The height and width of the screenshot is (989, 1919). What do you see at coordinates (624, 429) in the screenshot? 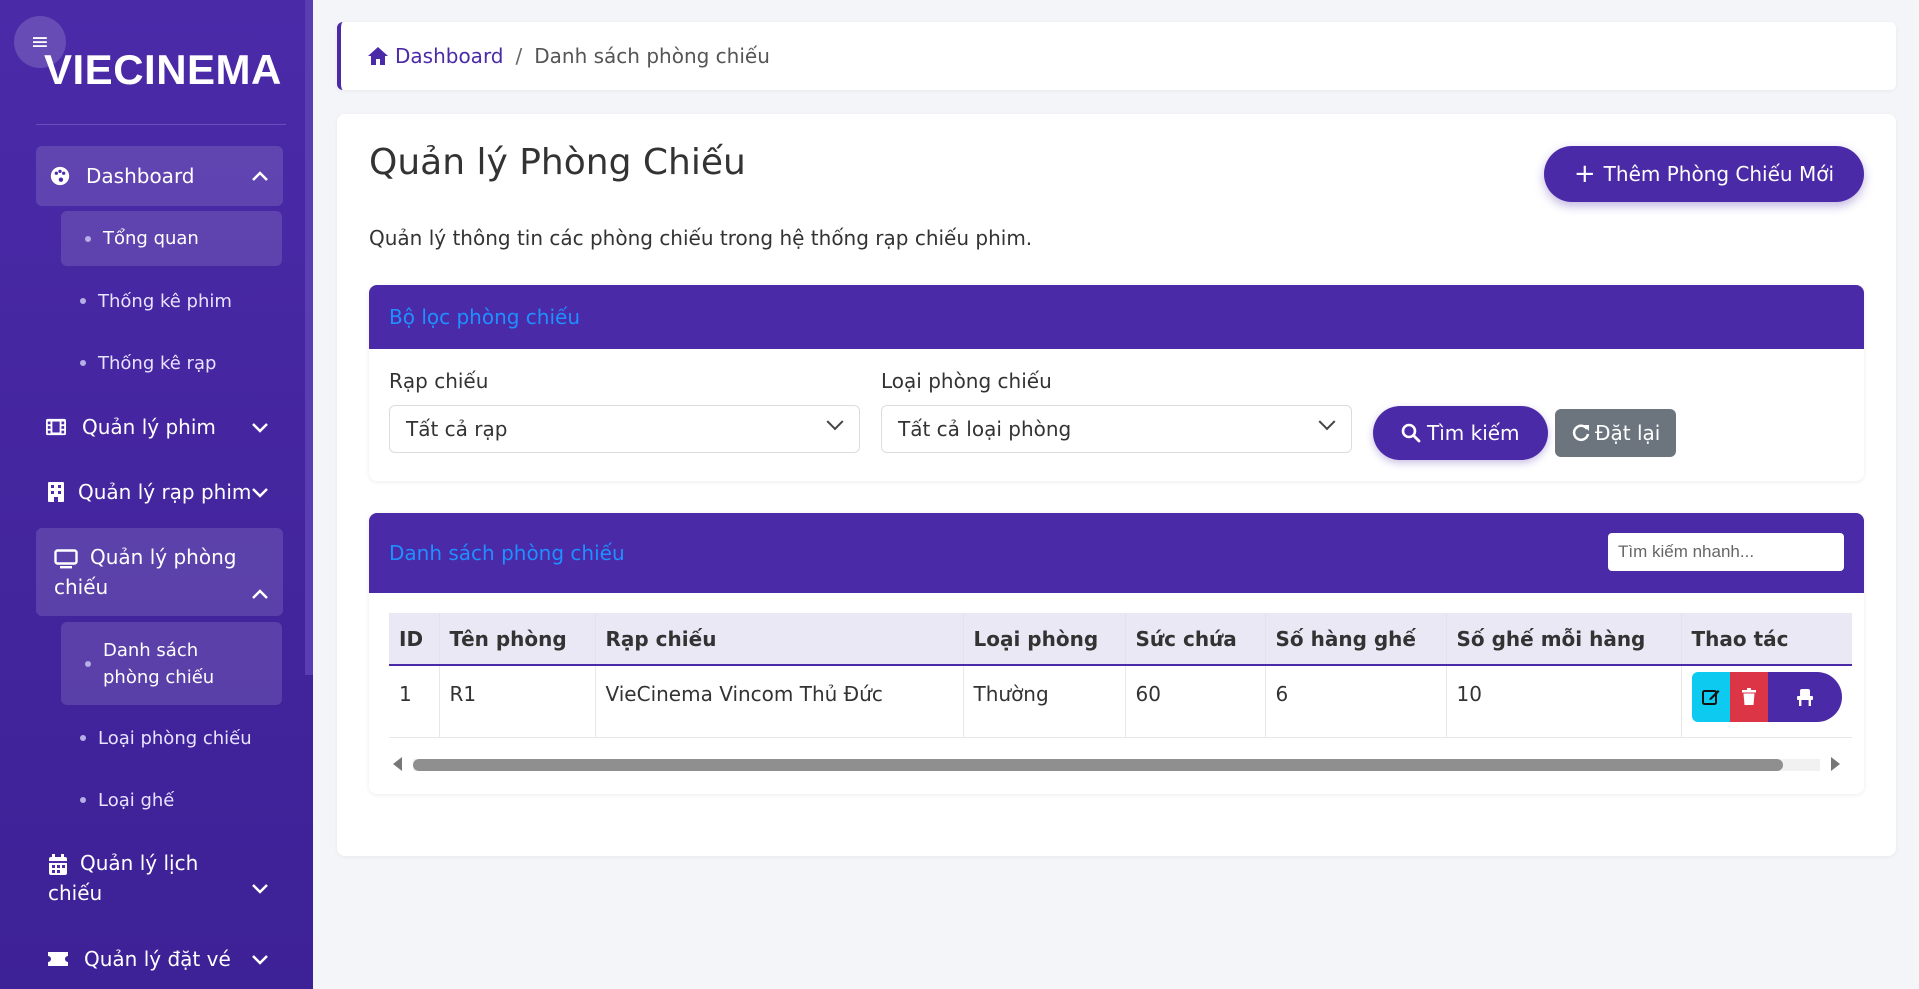
I see `cinema-select: Tất cả rạp` at bounding box center [624, 429].